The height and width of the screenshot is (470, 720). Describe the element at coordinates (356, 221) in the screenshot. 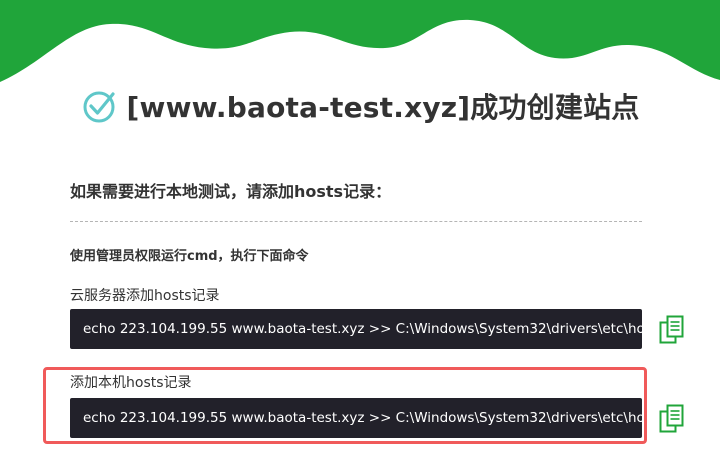

I see `dashed-divider` at that location.